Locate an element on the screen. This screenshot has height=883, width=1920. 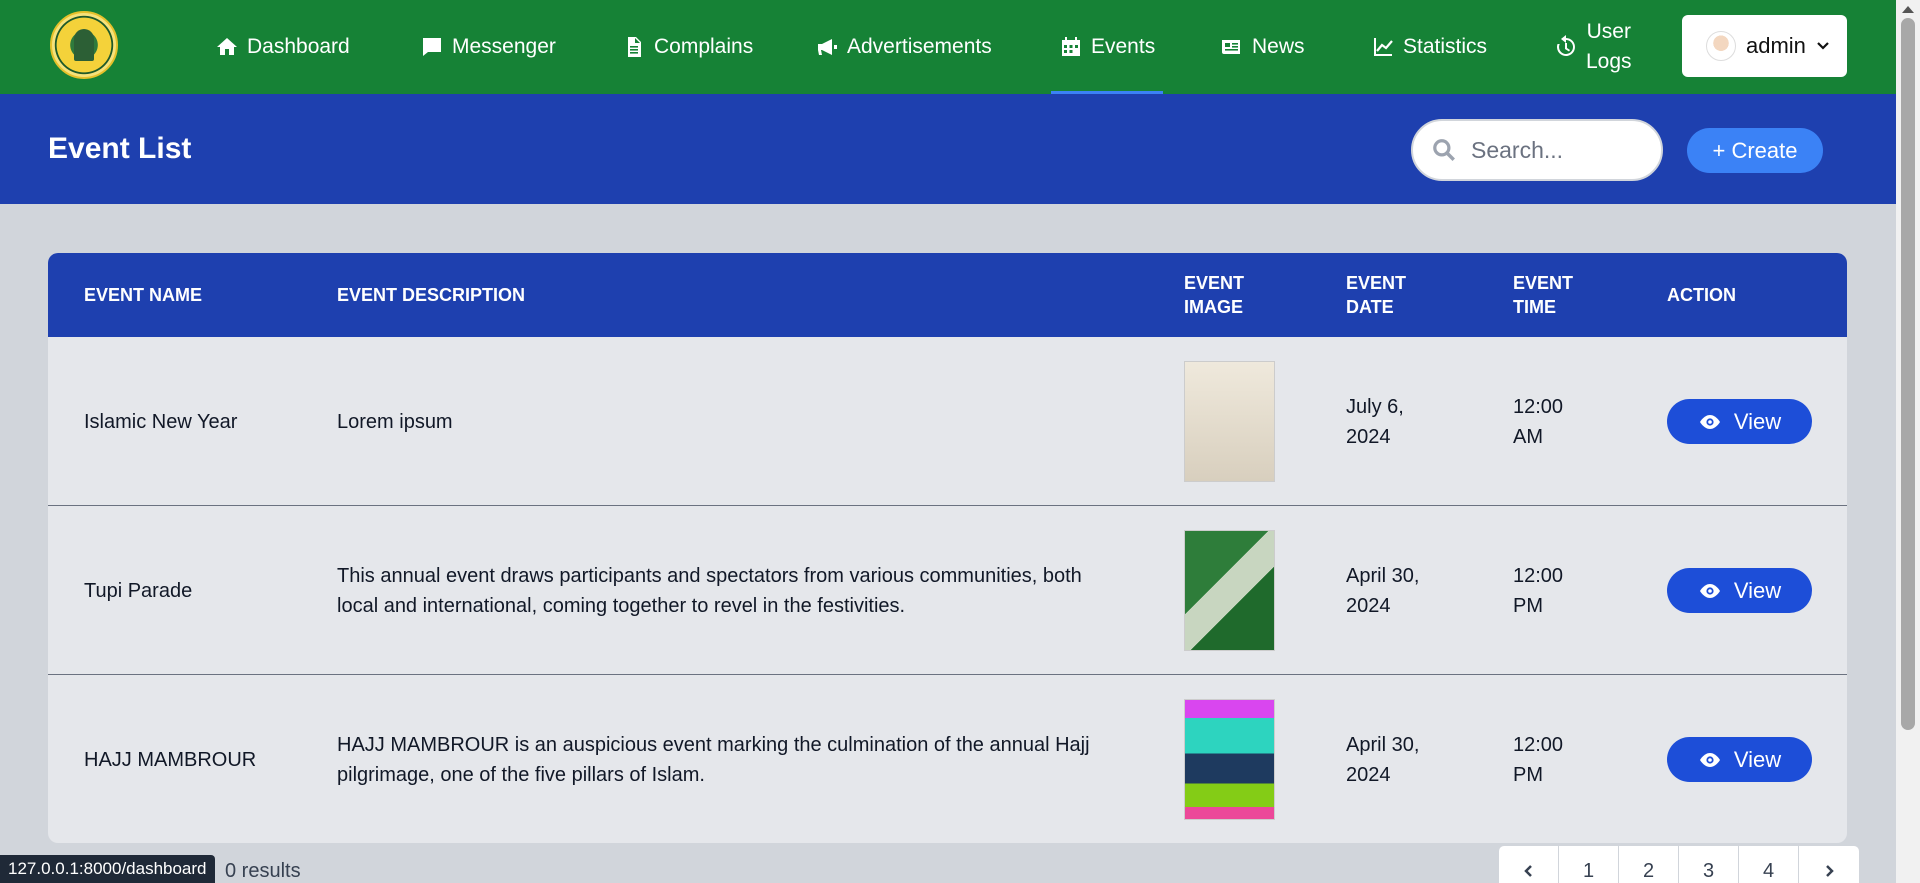
column-header-event-image: EVENT IMAGE is located at coordinates (1214, 295).